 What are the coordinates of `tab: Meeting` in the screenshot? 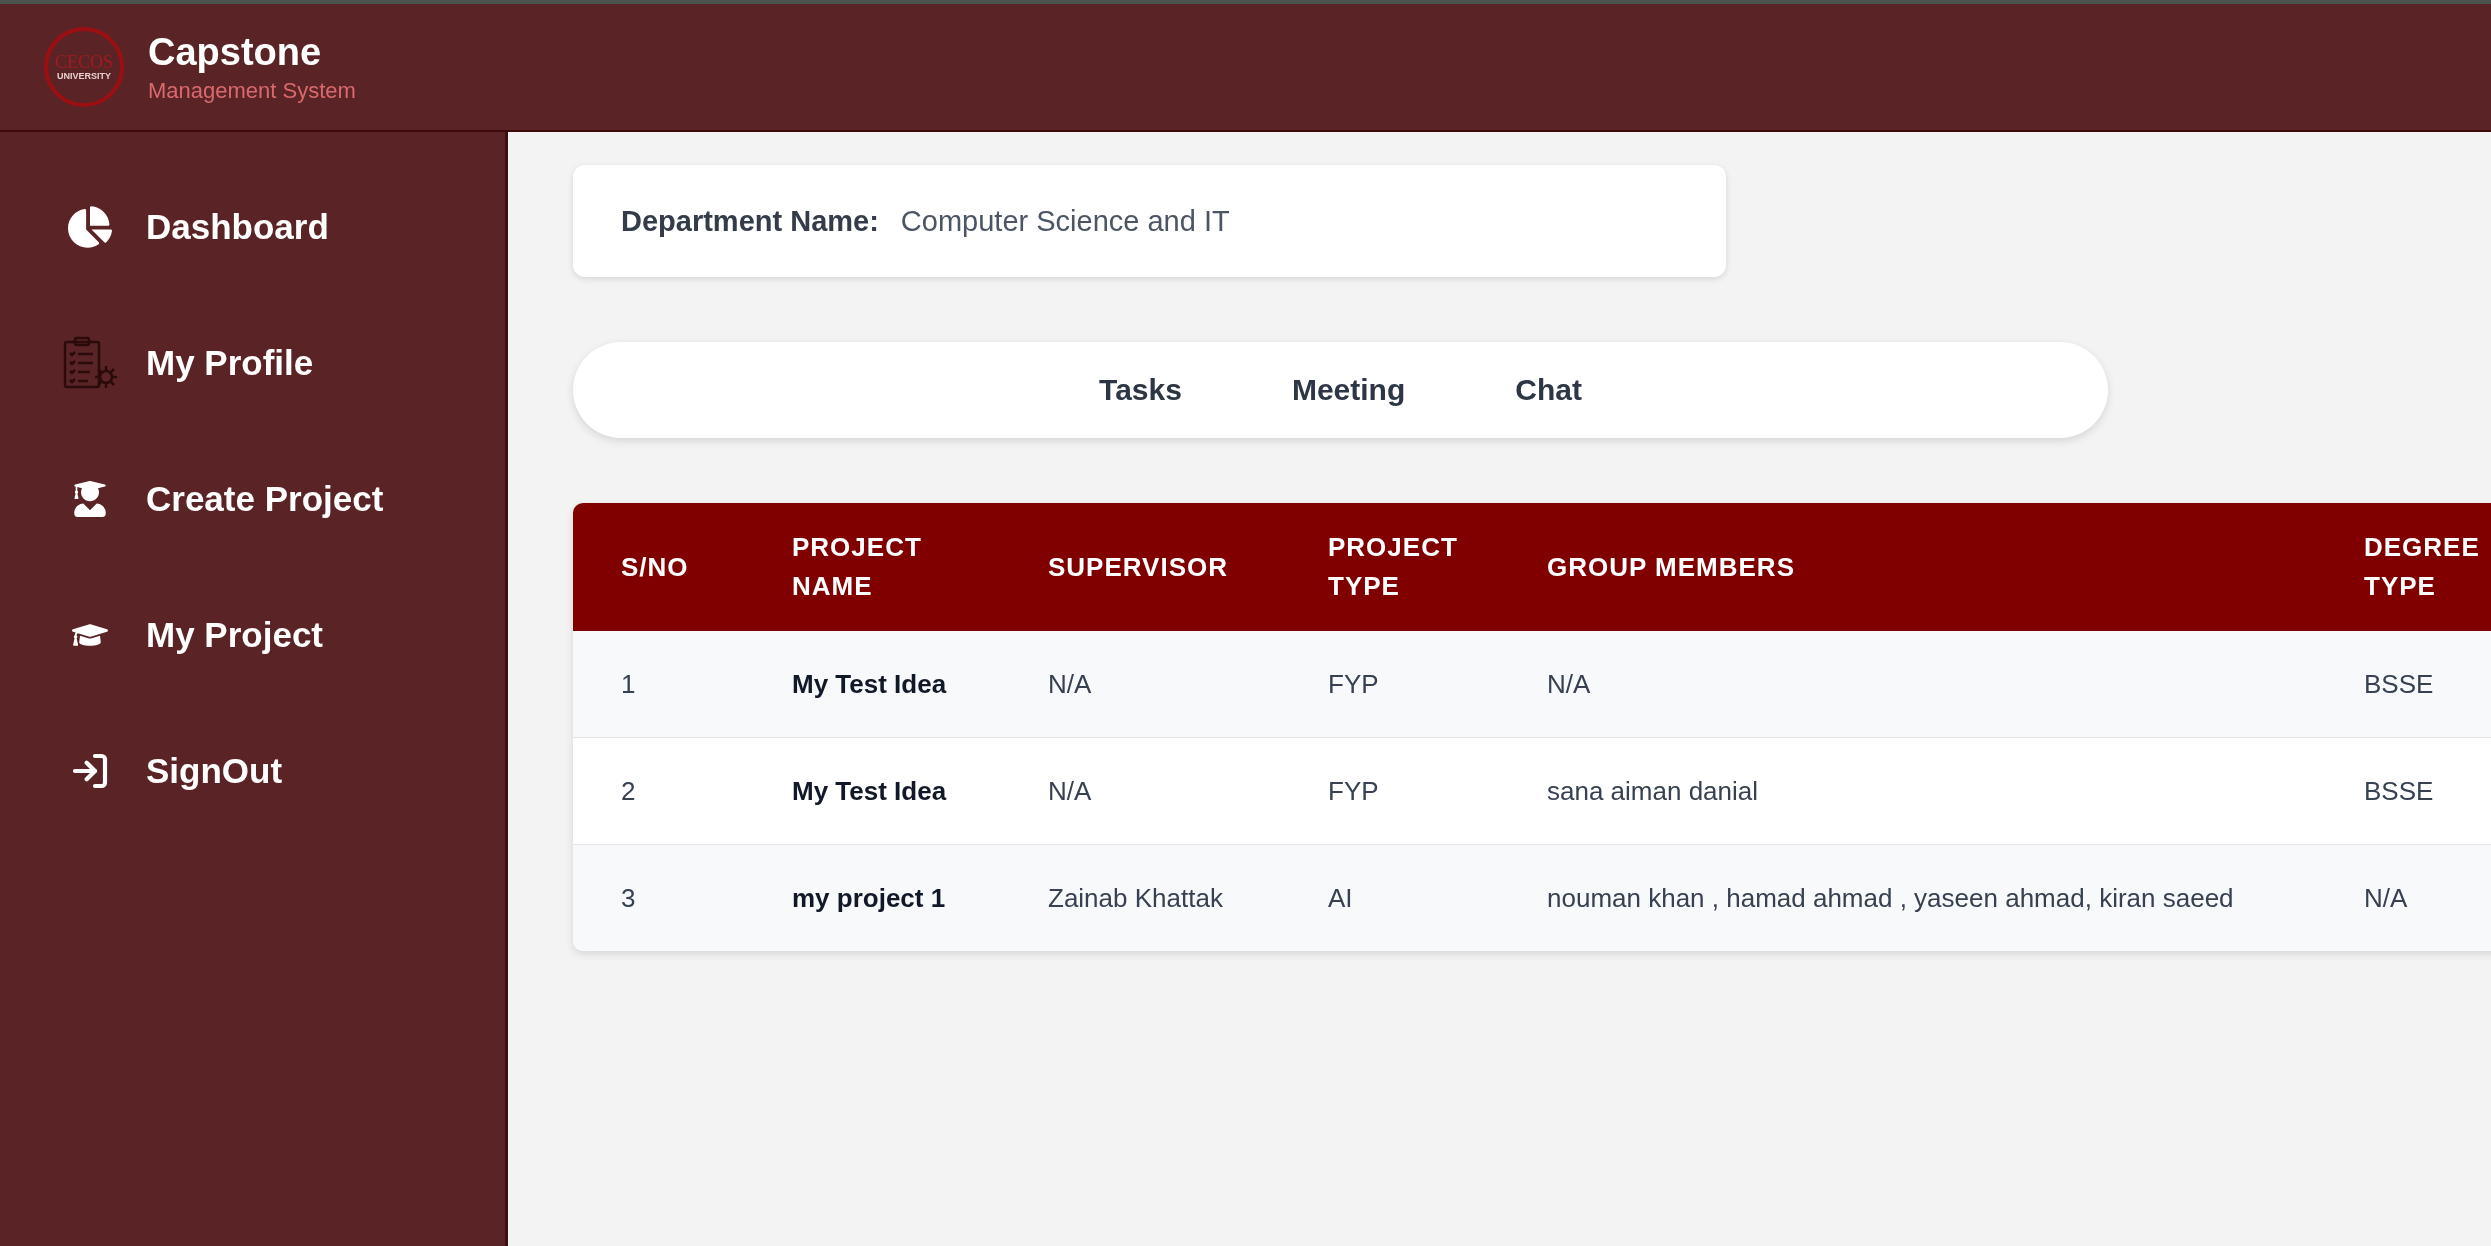 It's located at (1348, 390).